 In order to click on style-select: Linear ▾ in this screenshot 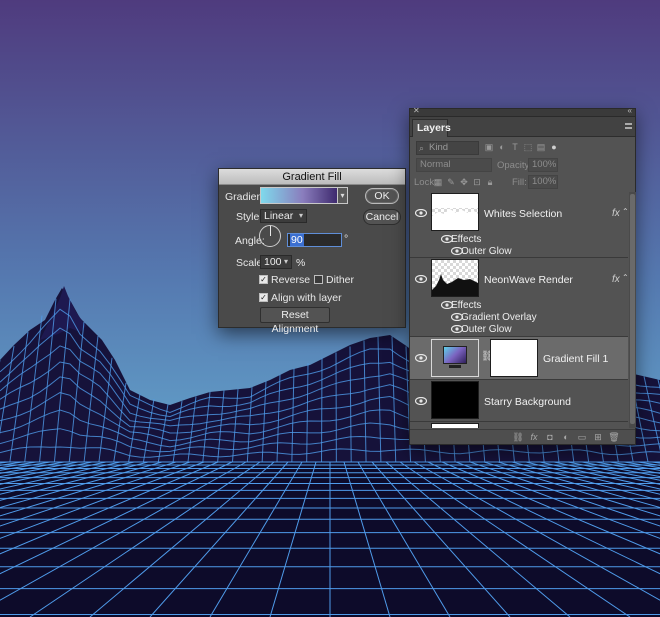, I will do `click(283, 216)`.